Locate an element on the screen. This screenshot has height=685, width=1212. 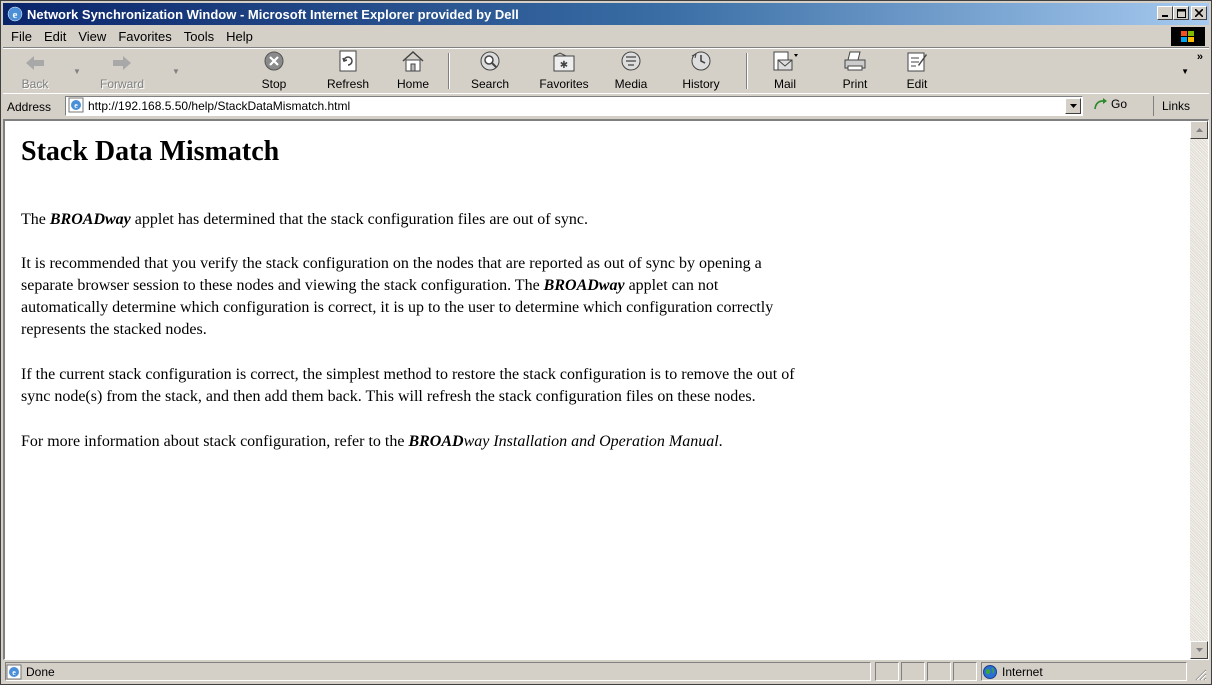
page-title: Stack Data Mismatch is located at coordinates (150, 151).